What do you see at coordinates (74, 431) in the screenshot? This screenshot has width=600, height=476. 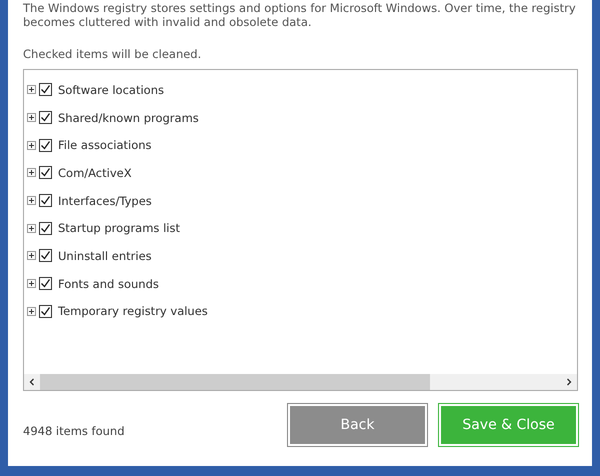 I see `status-text: 4948 items found` at bounding box center [74, 431].